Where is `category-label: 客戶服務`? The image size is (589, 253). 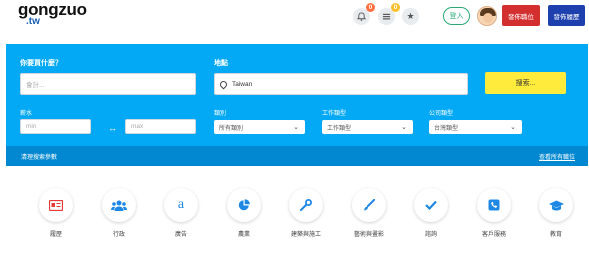 category-label: 客戶服務 is located at coordinates (493, 235).